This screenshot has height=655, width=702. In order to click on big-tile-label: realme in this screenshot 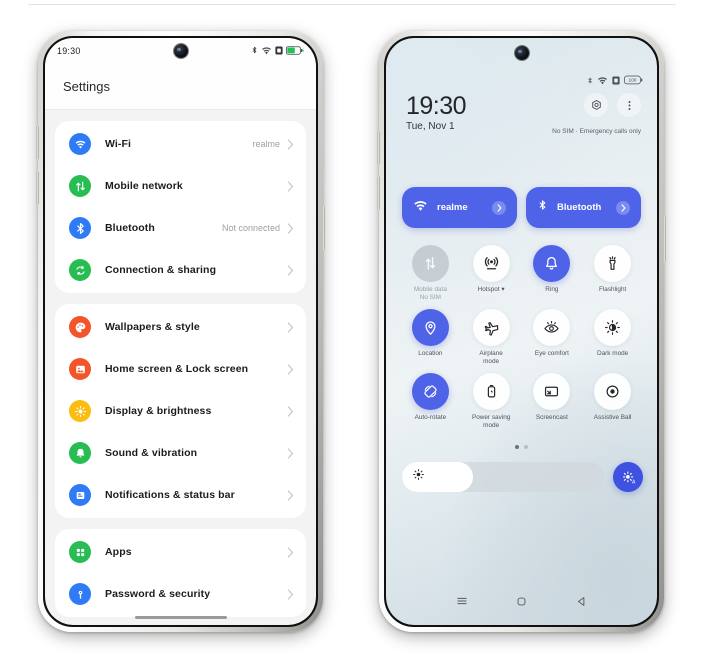, I will do `click(452, 207)`.